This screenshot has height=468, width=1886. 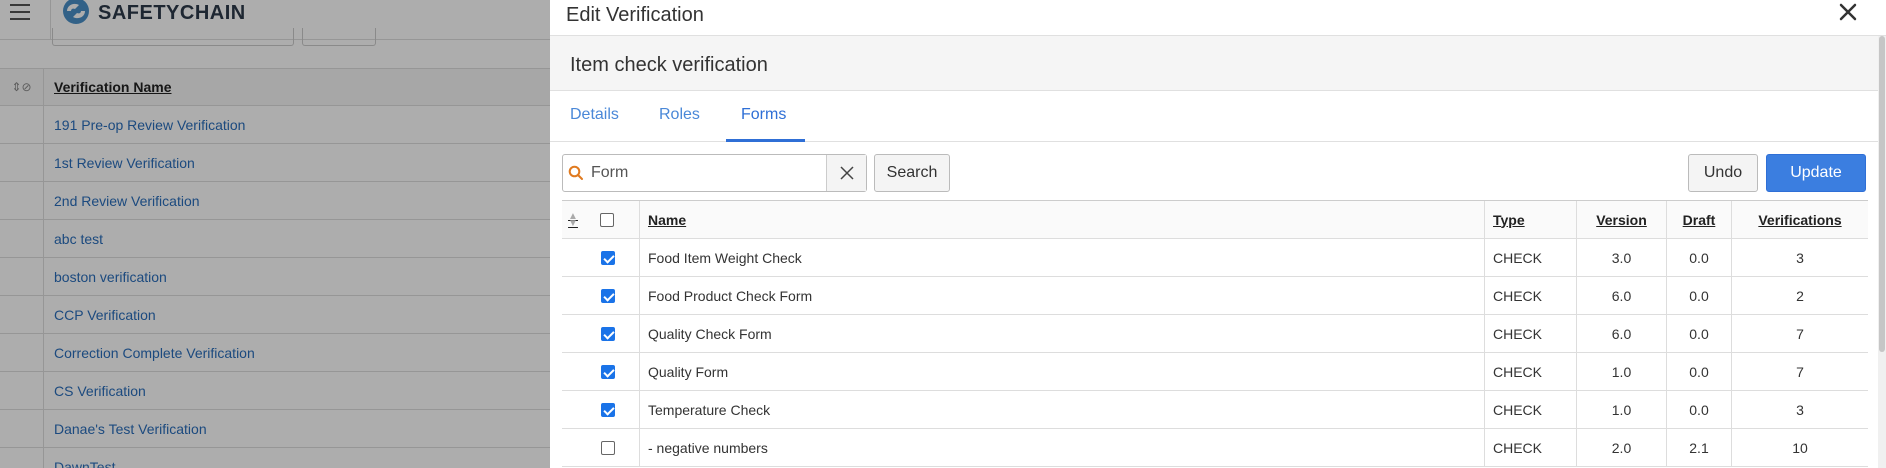 I want to click on dialog-titlebar: Edit Verification, so click(x=1218, y=18).